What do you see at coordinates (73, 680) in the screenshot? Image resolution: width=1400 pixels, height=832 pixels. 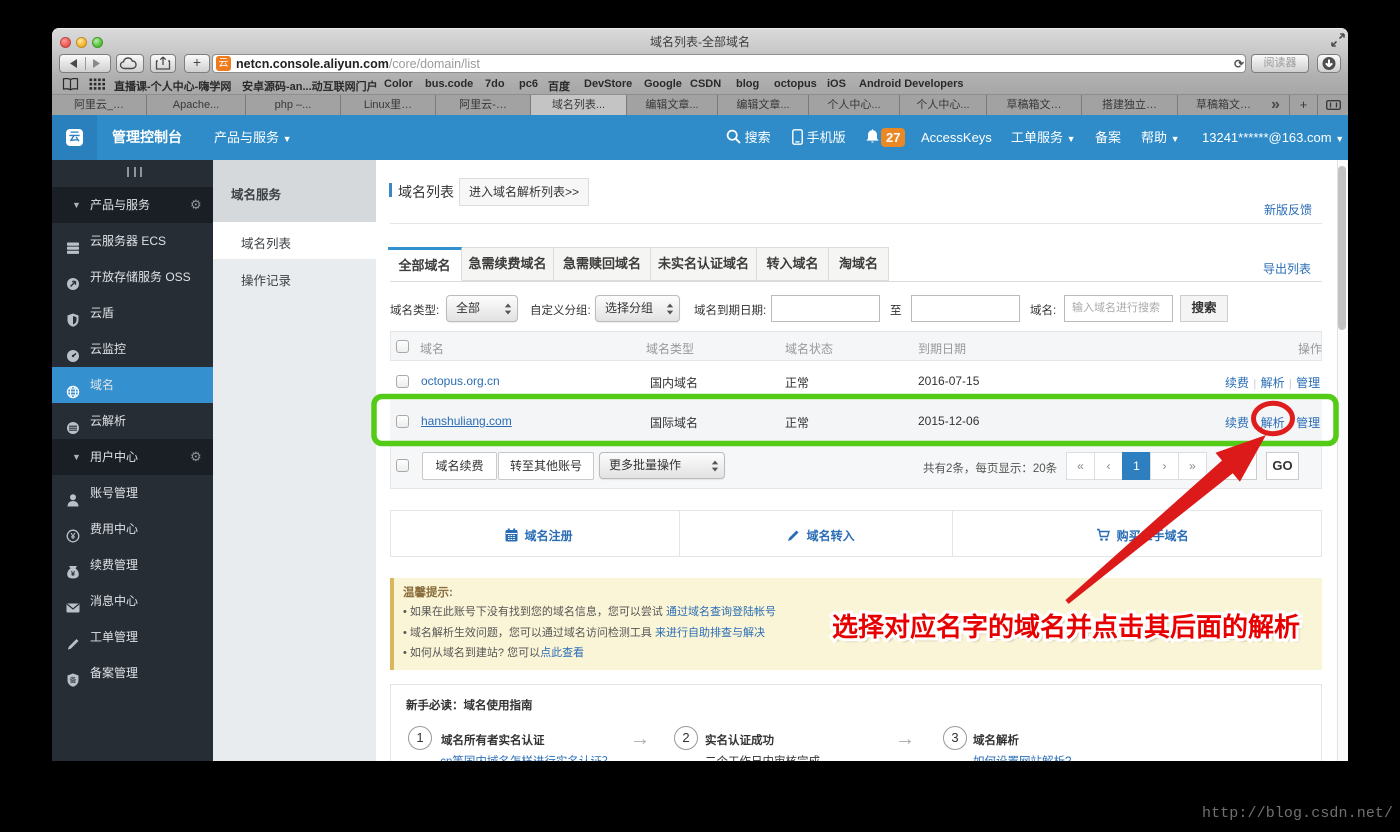 I see `svg-text: 备` at bounding box center [73, 680].